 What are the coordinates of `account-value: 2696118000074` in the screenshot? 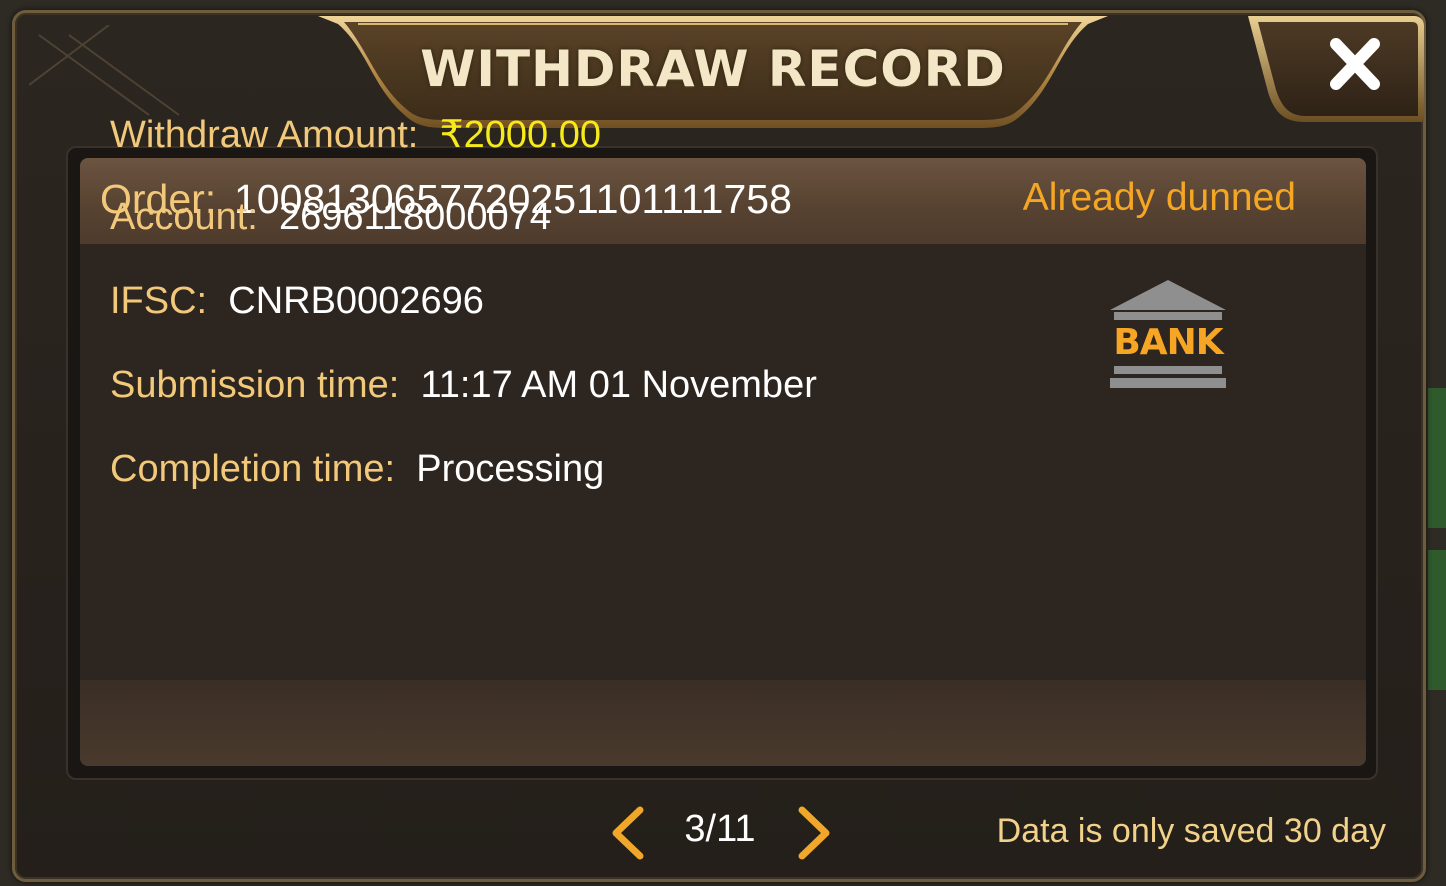 It's located at (415, 217).